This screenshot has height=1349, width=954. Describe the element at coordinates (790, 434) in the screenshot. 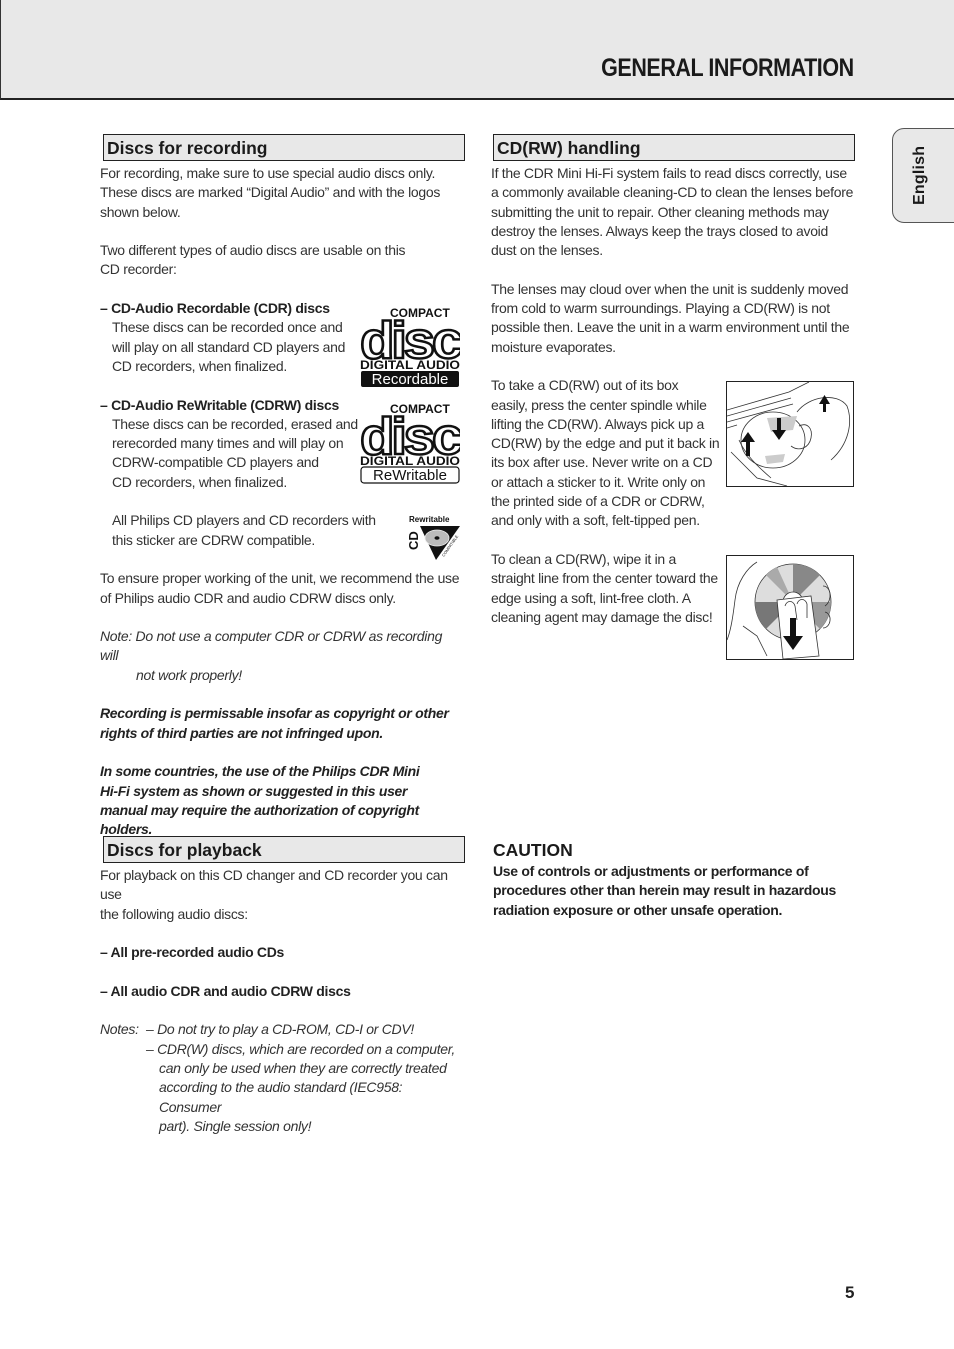

I see `remove-disc-illustration` at that location.